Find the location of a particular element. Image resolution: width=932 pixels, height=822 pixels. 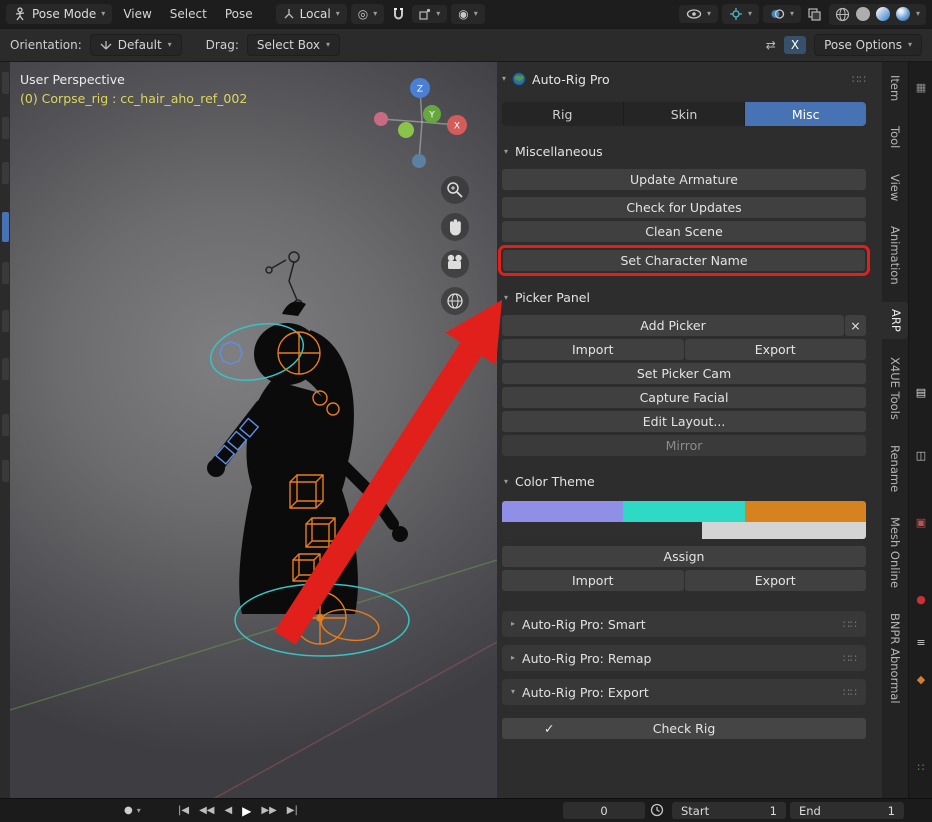

addon-shelf-icon: ▣ is located at coordinates (920, 522).